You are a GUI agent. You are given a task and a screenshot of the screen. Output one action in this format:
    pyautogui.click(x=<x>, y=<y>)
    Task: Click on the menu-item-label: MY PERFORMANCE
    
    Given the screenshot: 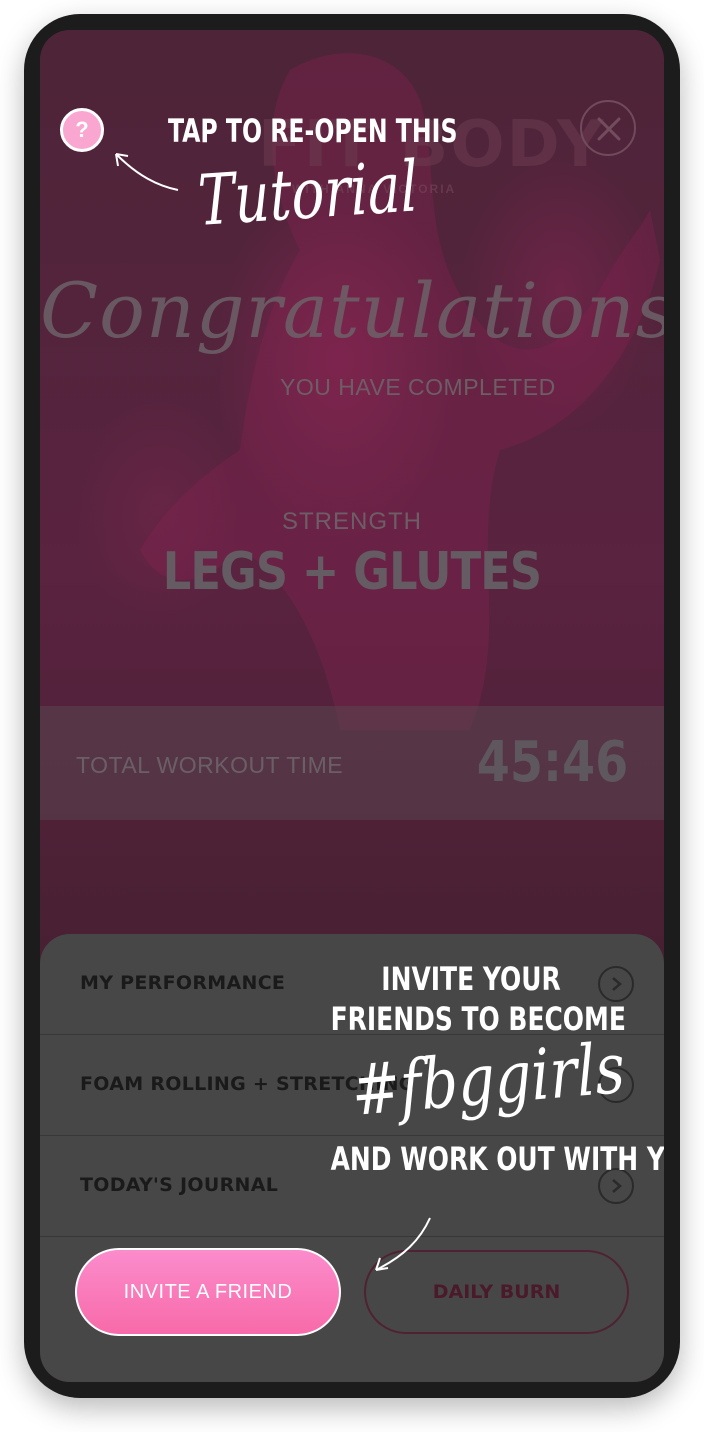 What is the action you would take?
    pyautogui.click(x=183, y=983)
    